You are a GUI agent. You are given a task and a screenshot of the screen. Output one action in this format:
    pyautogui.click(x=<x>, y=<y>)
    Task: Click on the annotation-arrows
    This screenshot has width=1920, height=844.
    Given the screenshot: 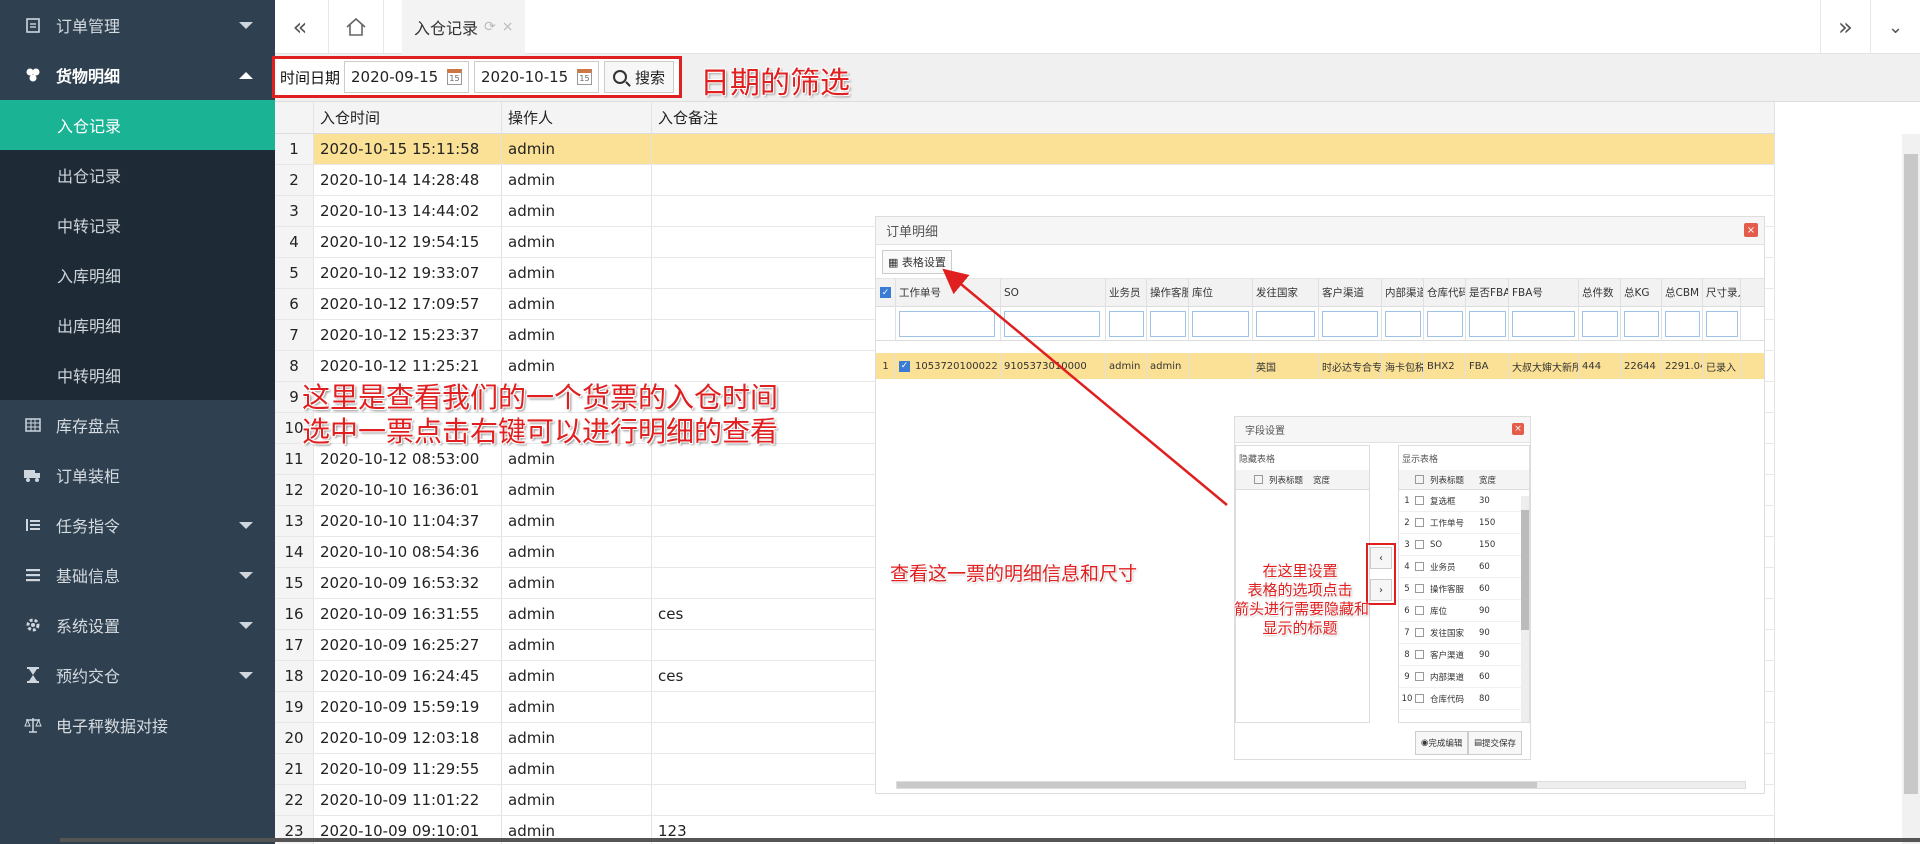 What is the action you would take?
    pyautogui.click(x=1085, y=387)
    